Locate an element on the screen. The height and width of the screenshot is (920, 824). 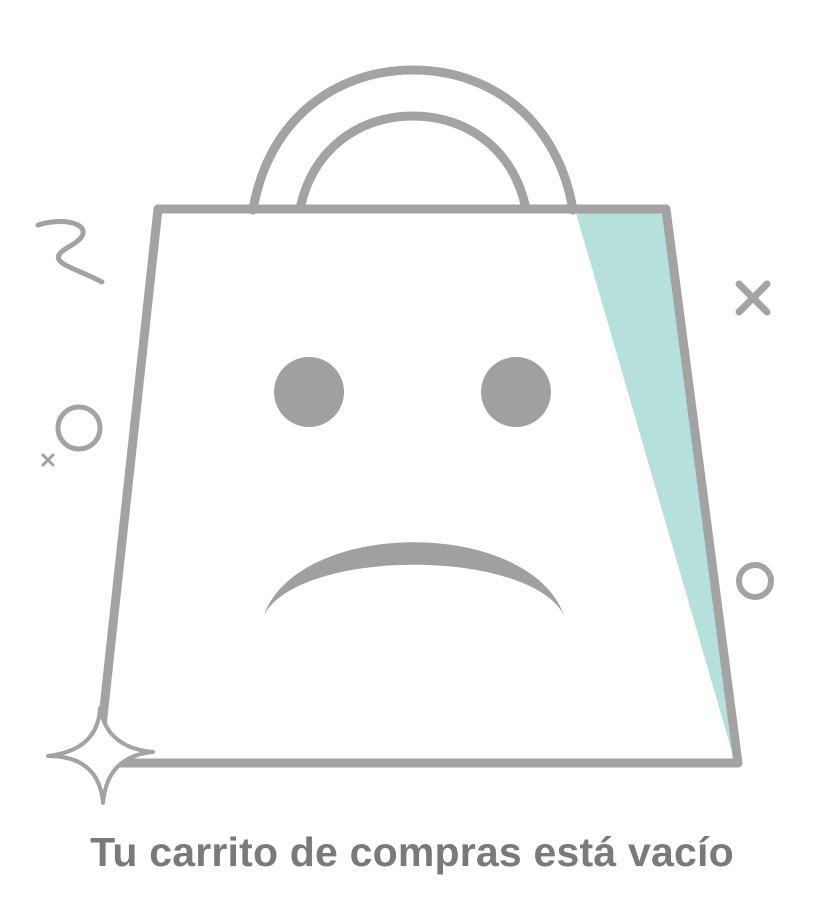
sparkle-star-decoration is located at coordinates (100, 755).